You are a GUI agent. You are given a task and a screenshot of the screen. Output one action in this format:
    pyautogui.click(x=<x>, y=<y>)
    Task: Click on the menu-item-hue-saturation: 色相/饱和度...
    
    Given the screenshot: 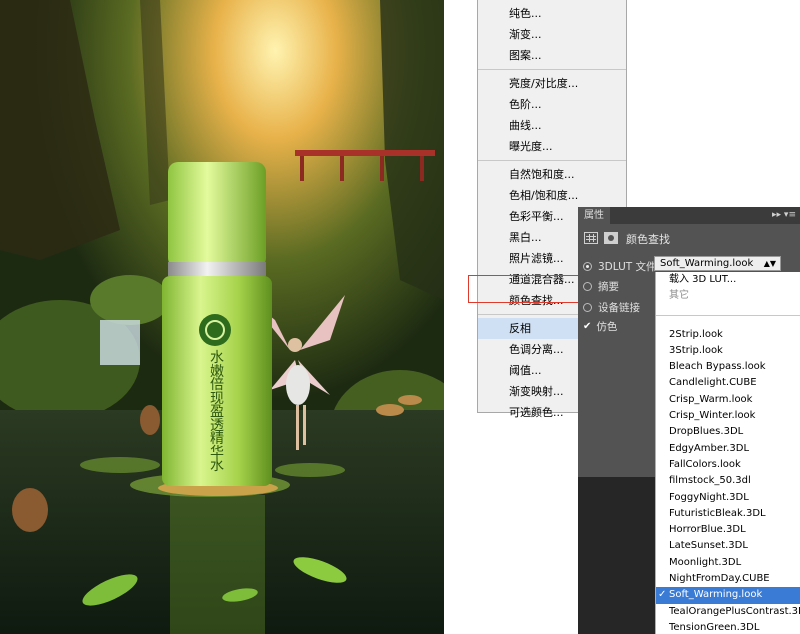 What is the action you would take?
    pyautogui.click(x=552, y=195)
    